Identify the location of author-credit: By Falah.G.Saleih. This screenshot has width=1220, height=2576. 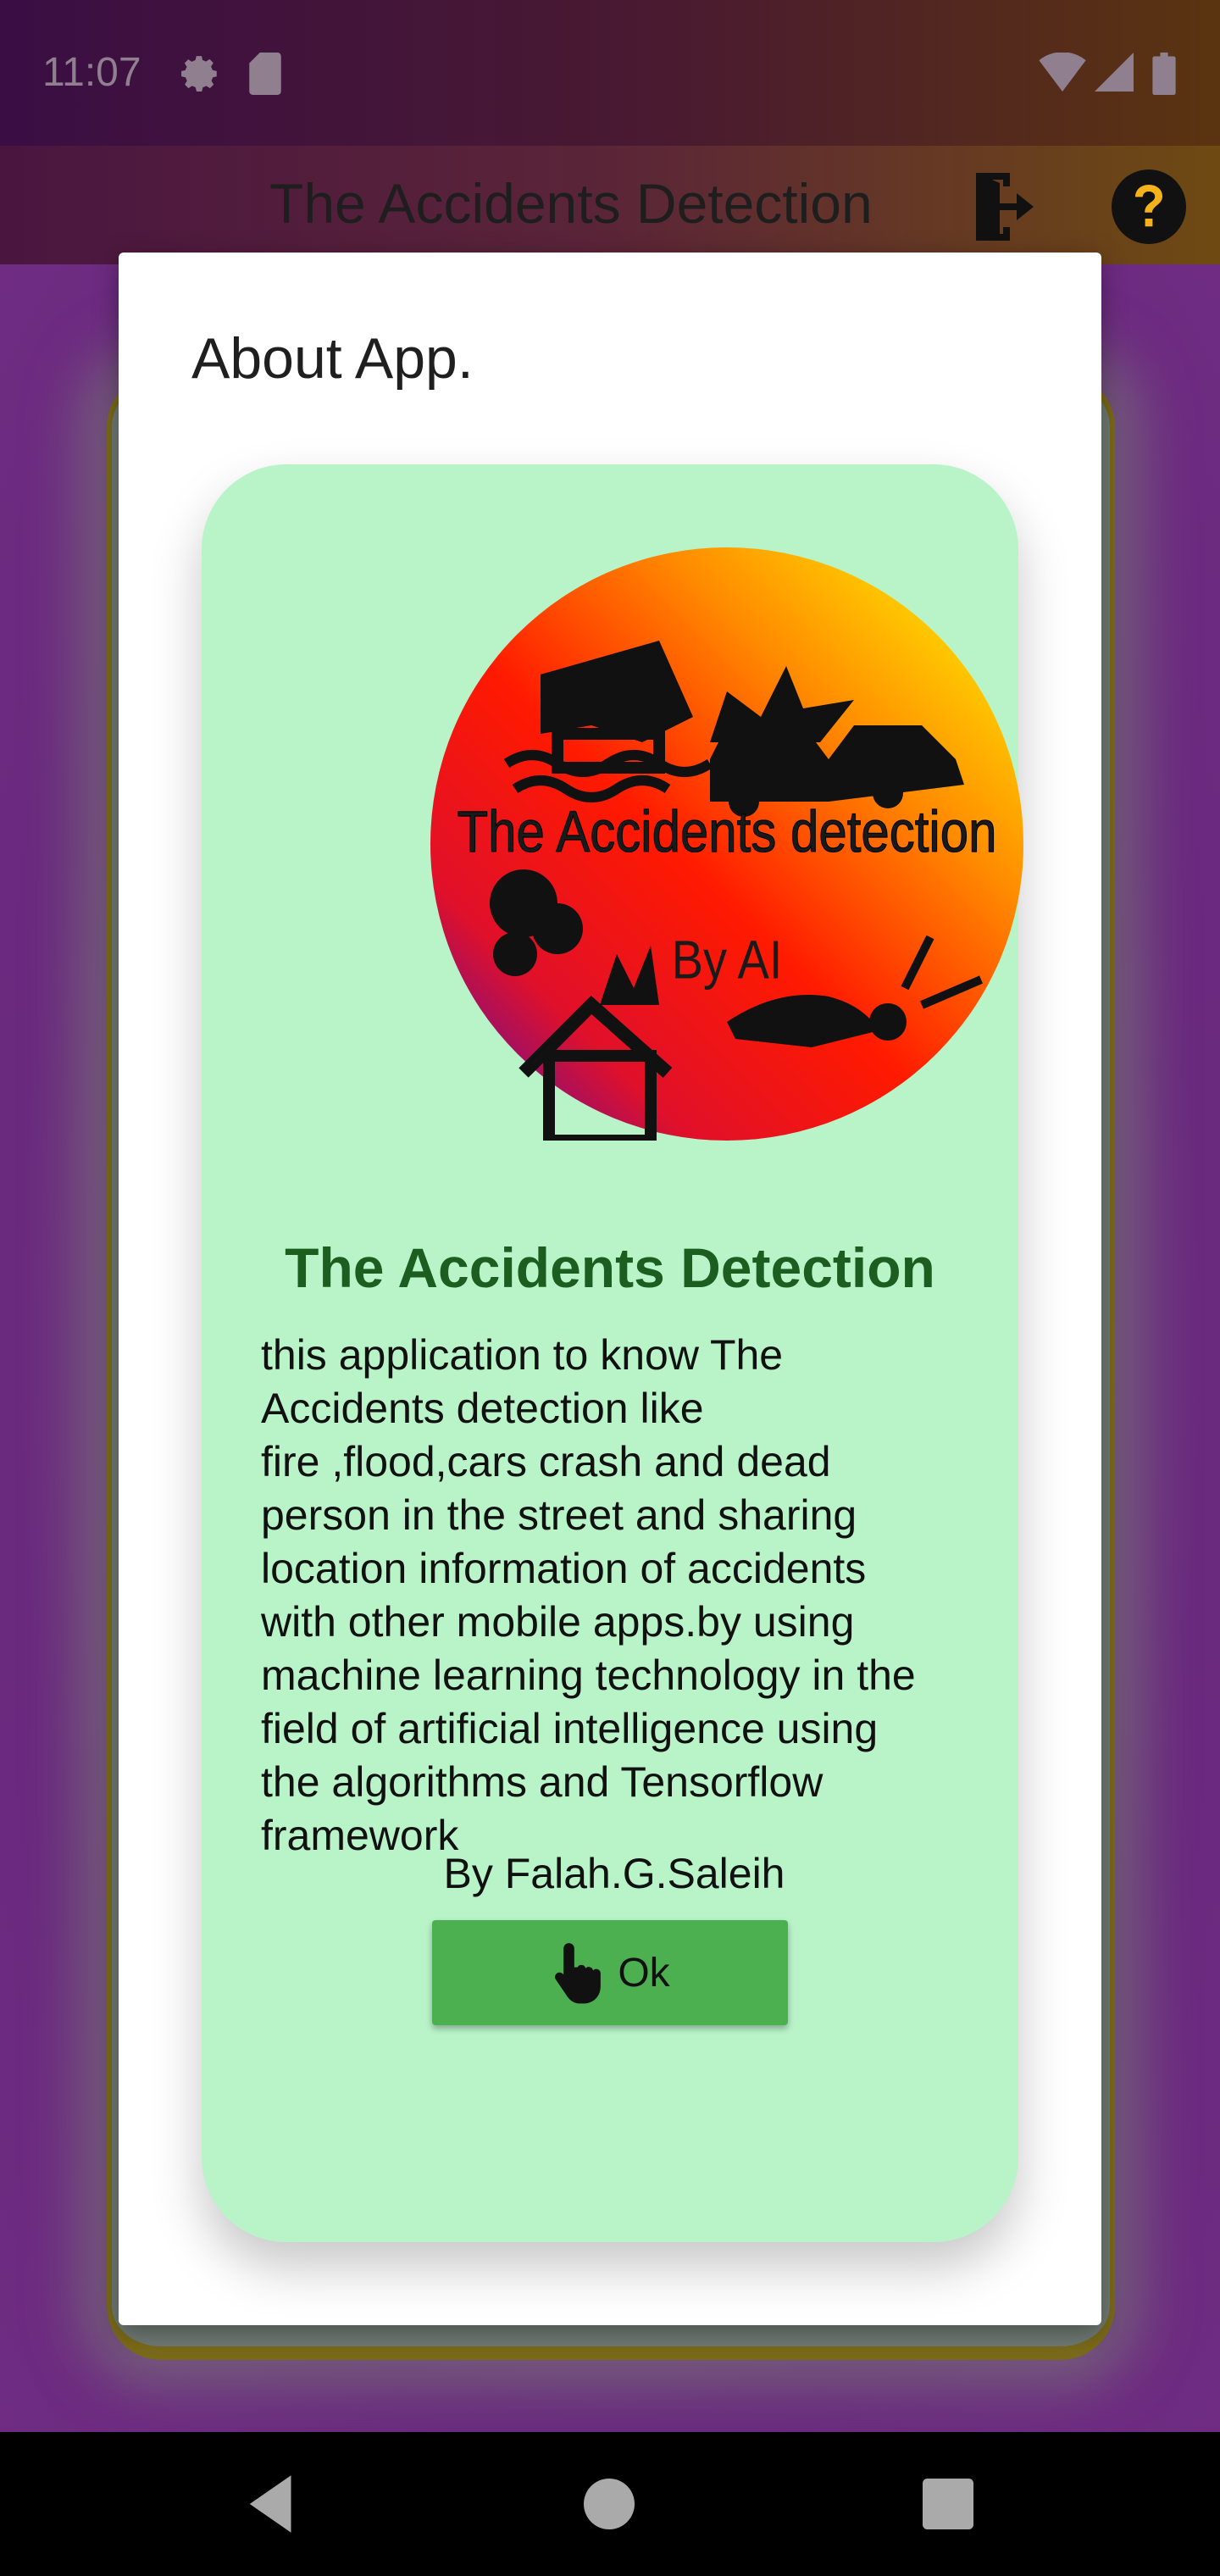
(614, 1873).